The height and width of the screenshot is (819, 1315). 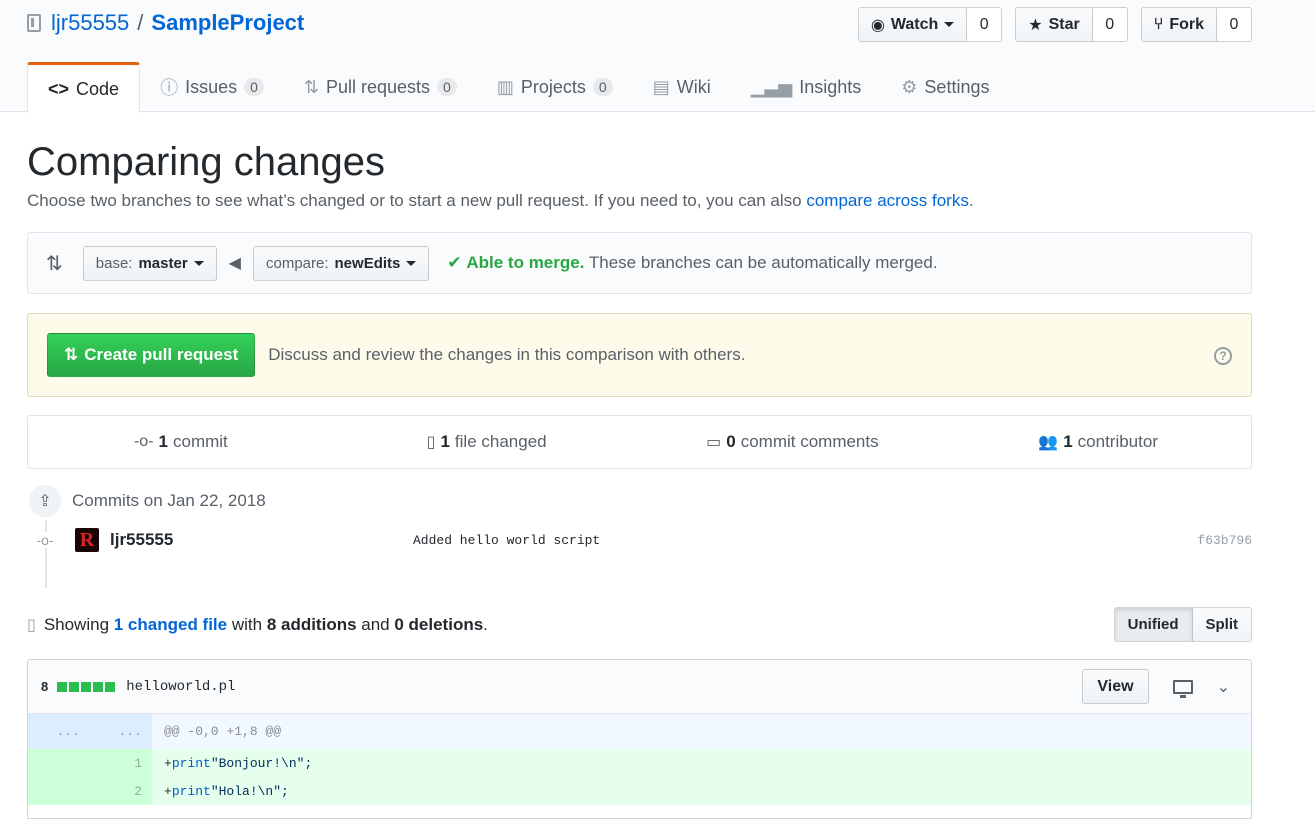 What do you see at coordinates (180, 687) in the screenshot?
I see `file-name-link: helloworld.pl` at bounding box center [180, 687].